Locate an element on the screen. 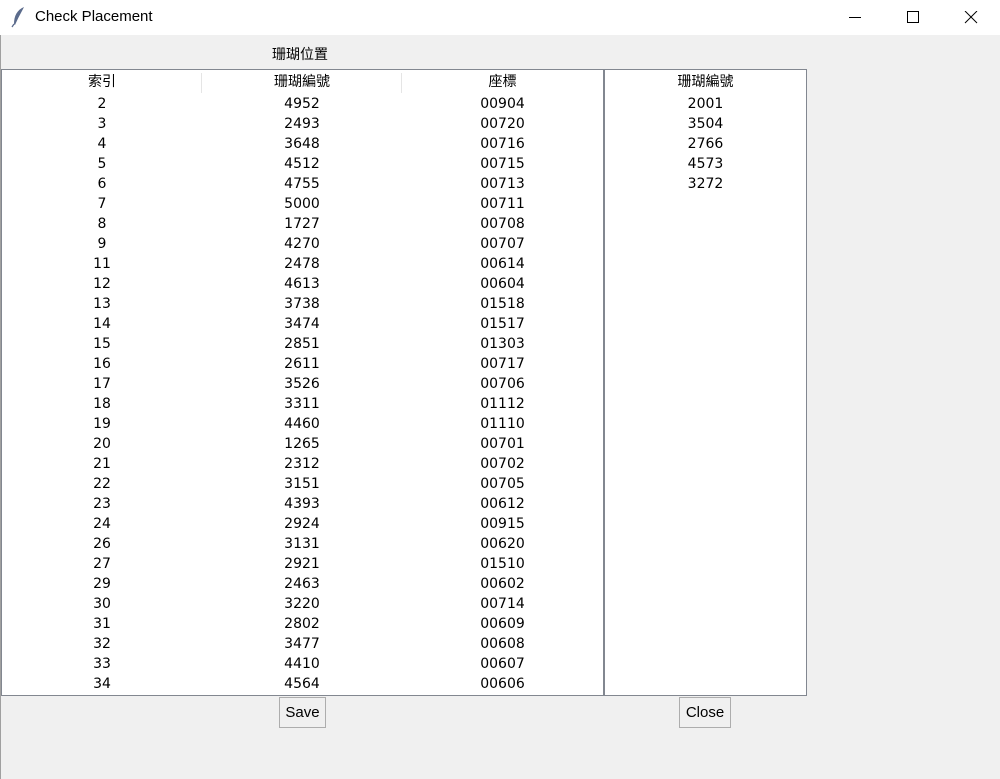  cell-coral-id: 3738 is located at coordinates (302, 304).